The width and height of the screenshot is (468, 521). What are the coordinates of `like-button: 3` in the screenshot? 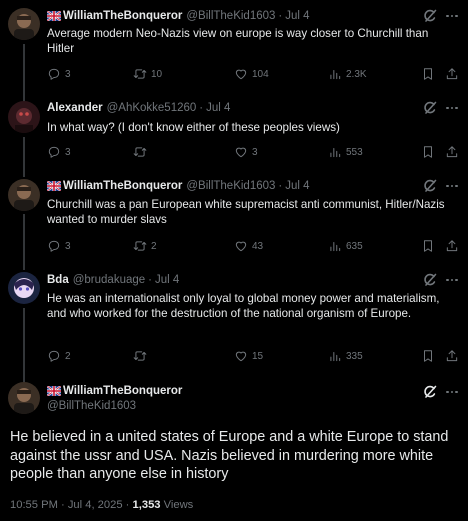 It's located at (246, 152).